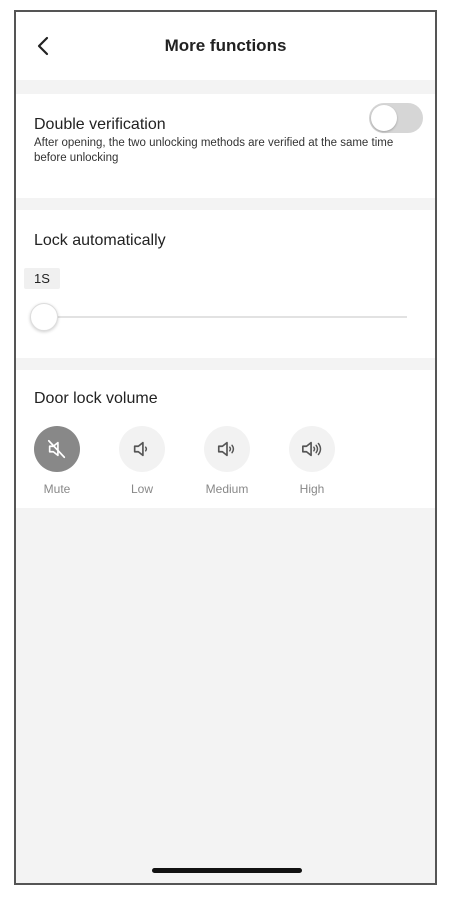  I want to click on volume-option-mute-circle, so click(57, 449).